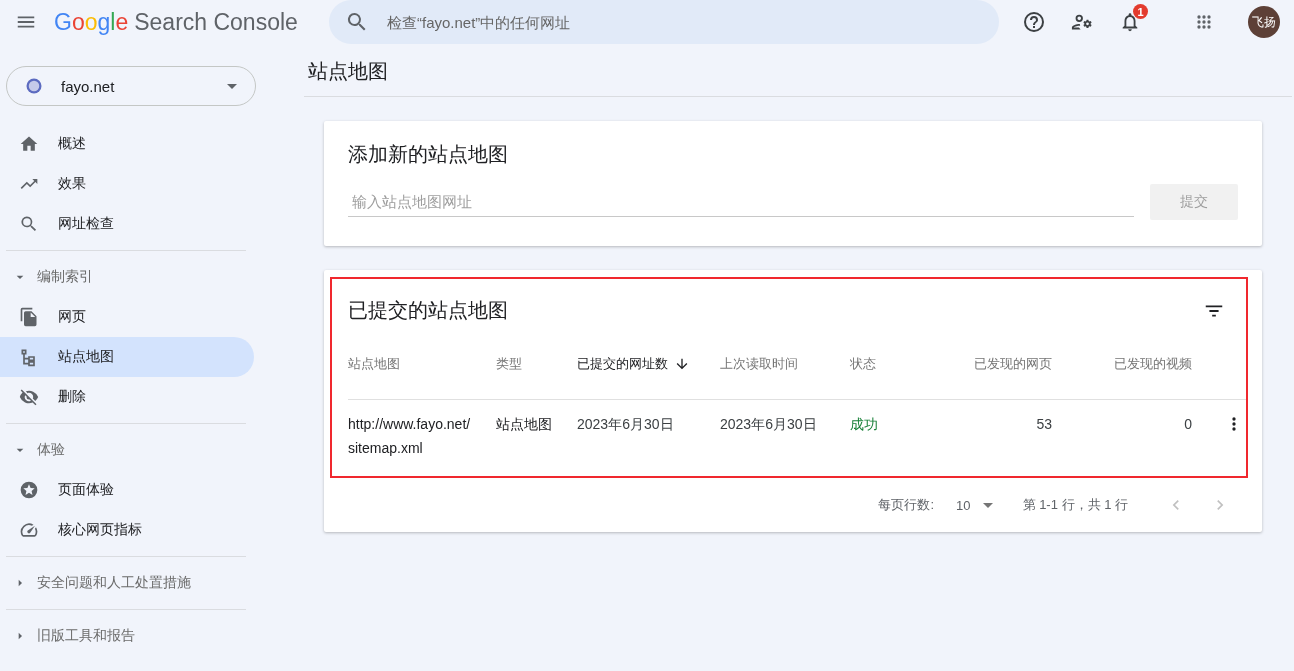 This screenshot has height=671, width=1294. What do you see at coordinates (428, 310) in the screenshot?
I see `card-title: 已提交的站点地图` at bounding box center [428, 310].